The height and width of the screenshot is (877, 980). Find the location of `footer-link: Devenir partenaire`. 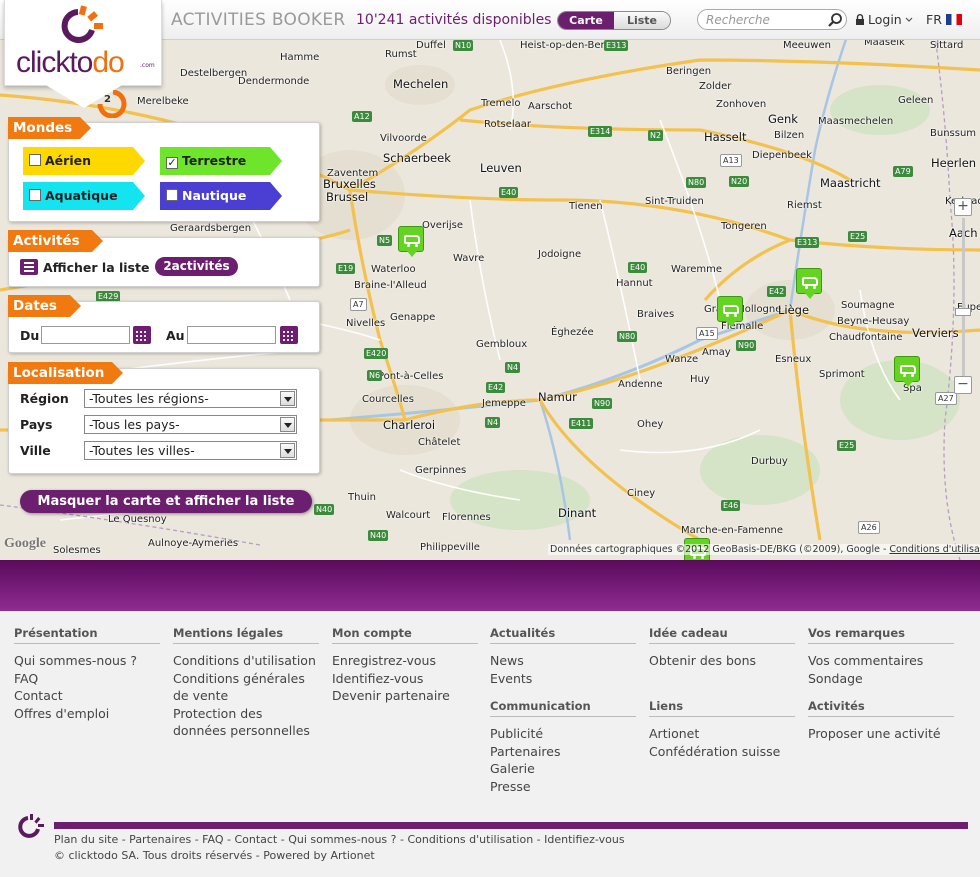

footer-link: Devenir partenaire is located at coordinates (405, 696).